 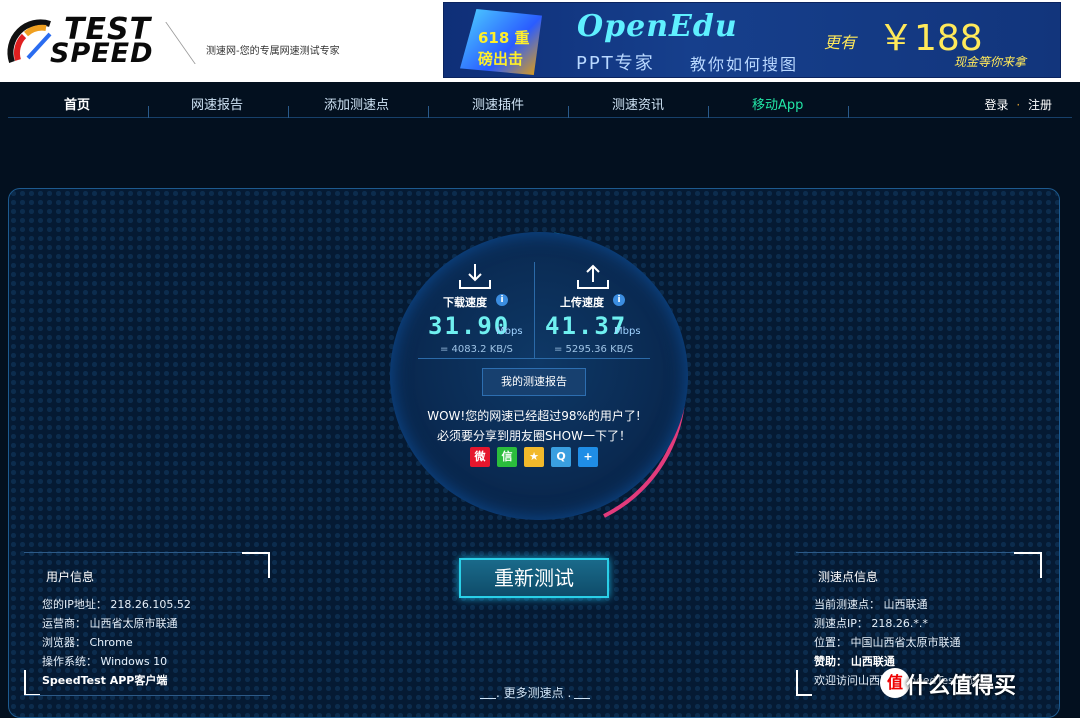 What do you see at coordinates (87, 642) in the screenshot?
I see `user-browser: 浏览器： Chrome` at bounding box center [87, 642].